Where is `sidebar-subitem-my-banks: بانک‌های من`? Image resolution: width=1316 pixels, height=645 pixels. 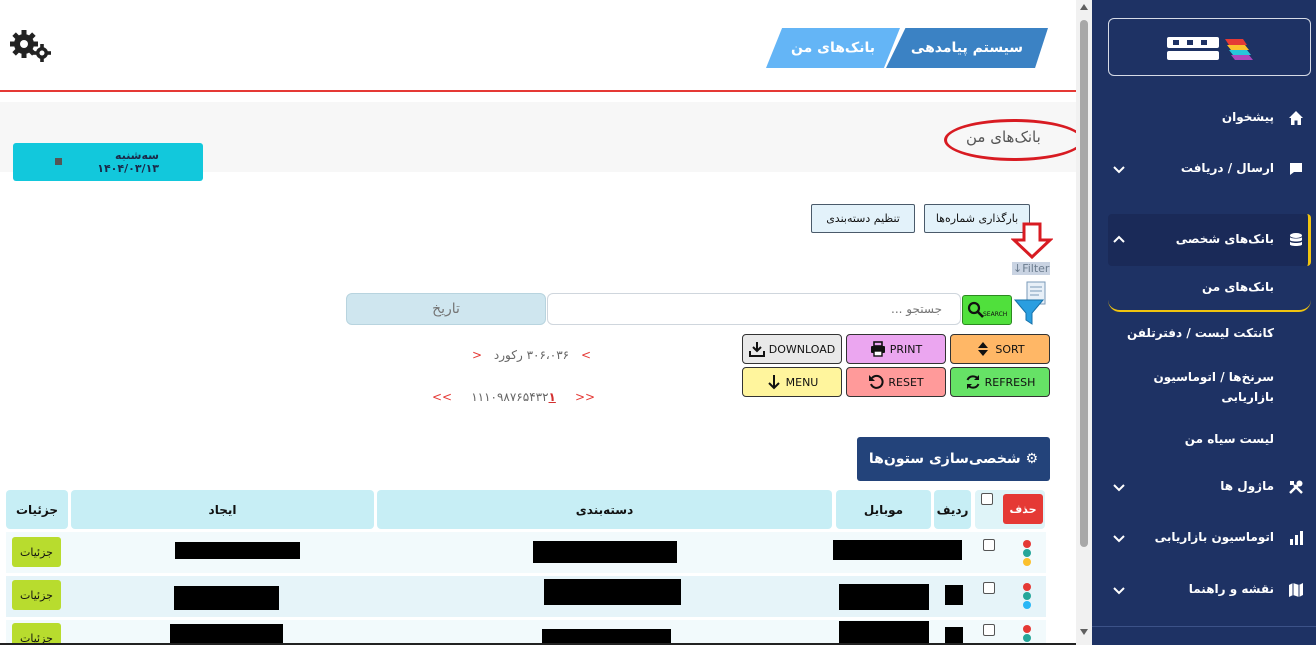 sidebar-subitem-my-banks: بانک‌های من is located at coordinates (1208, 287).